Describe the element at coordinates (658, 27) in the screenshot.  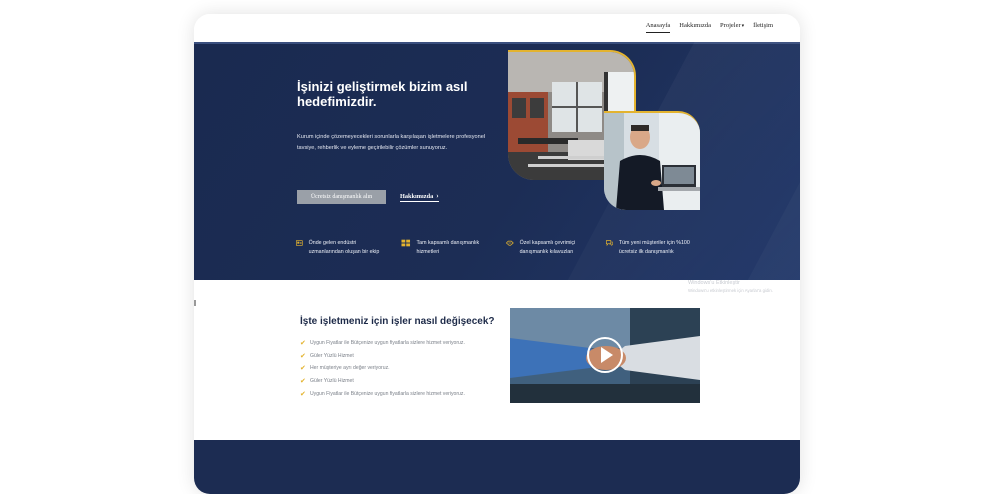
I see `nav-item-home: Anasayfa` at that location.